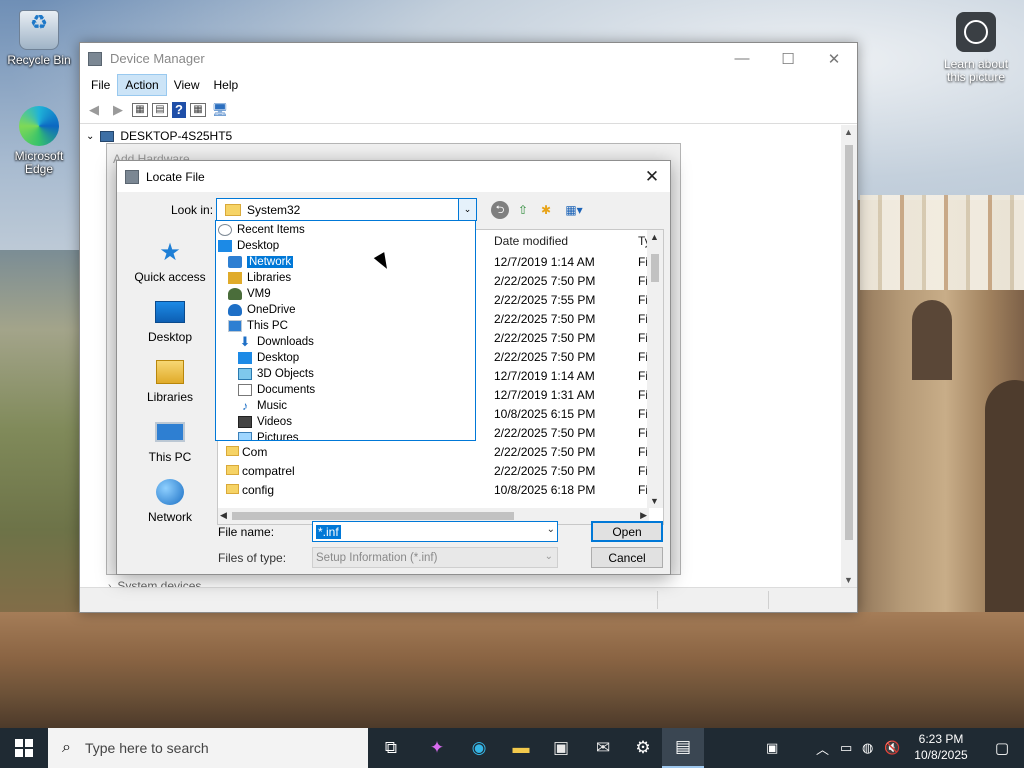 This screenshot has height=768, width=1024. Describe the element at coordinates (561, 748) in the screenshot. I see `store-icon: ▣` at that location.